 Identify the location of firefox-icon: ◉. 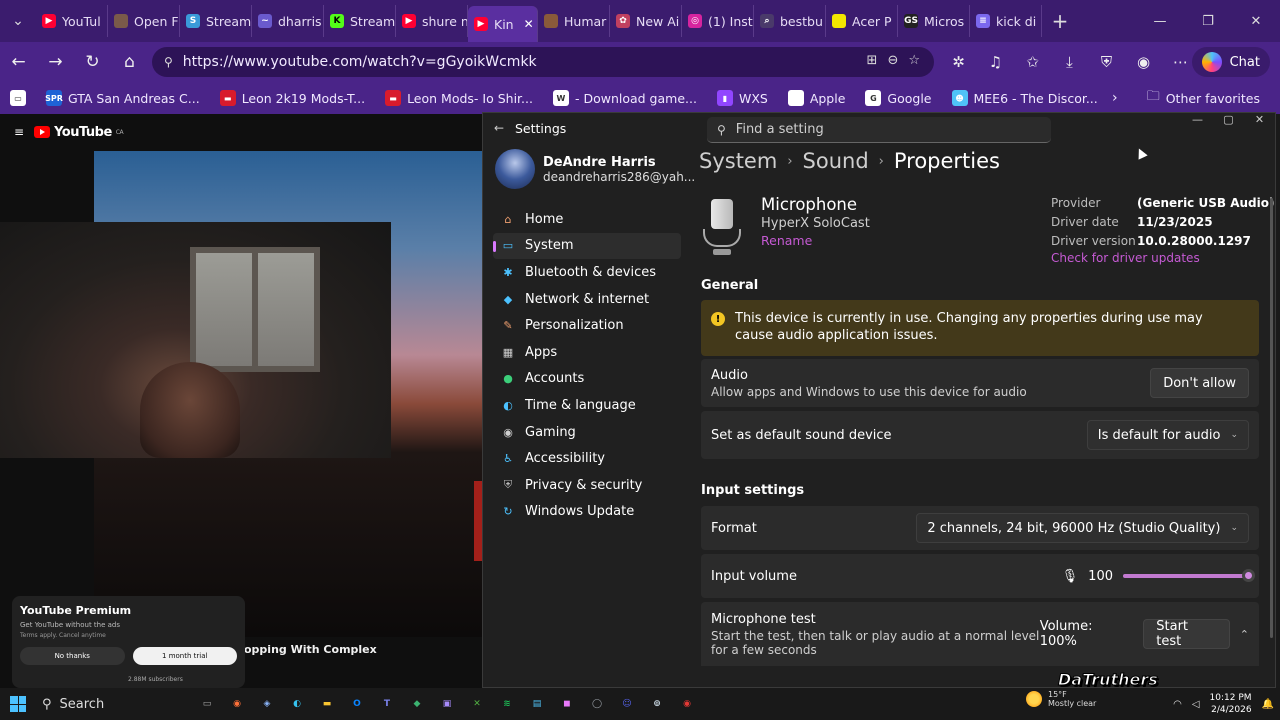
(237, 704).